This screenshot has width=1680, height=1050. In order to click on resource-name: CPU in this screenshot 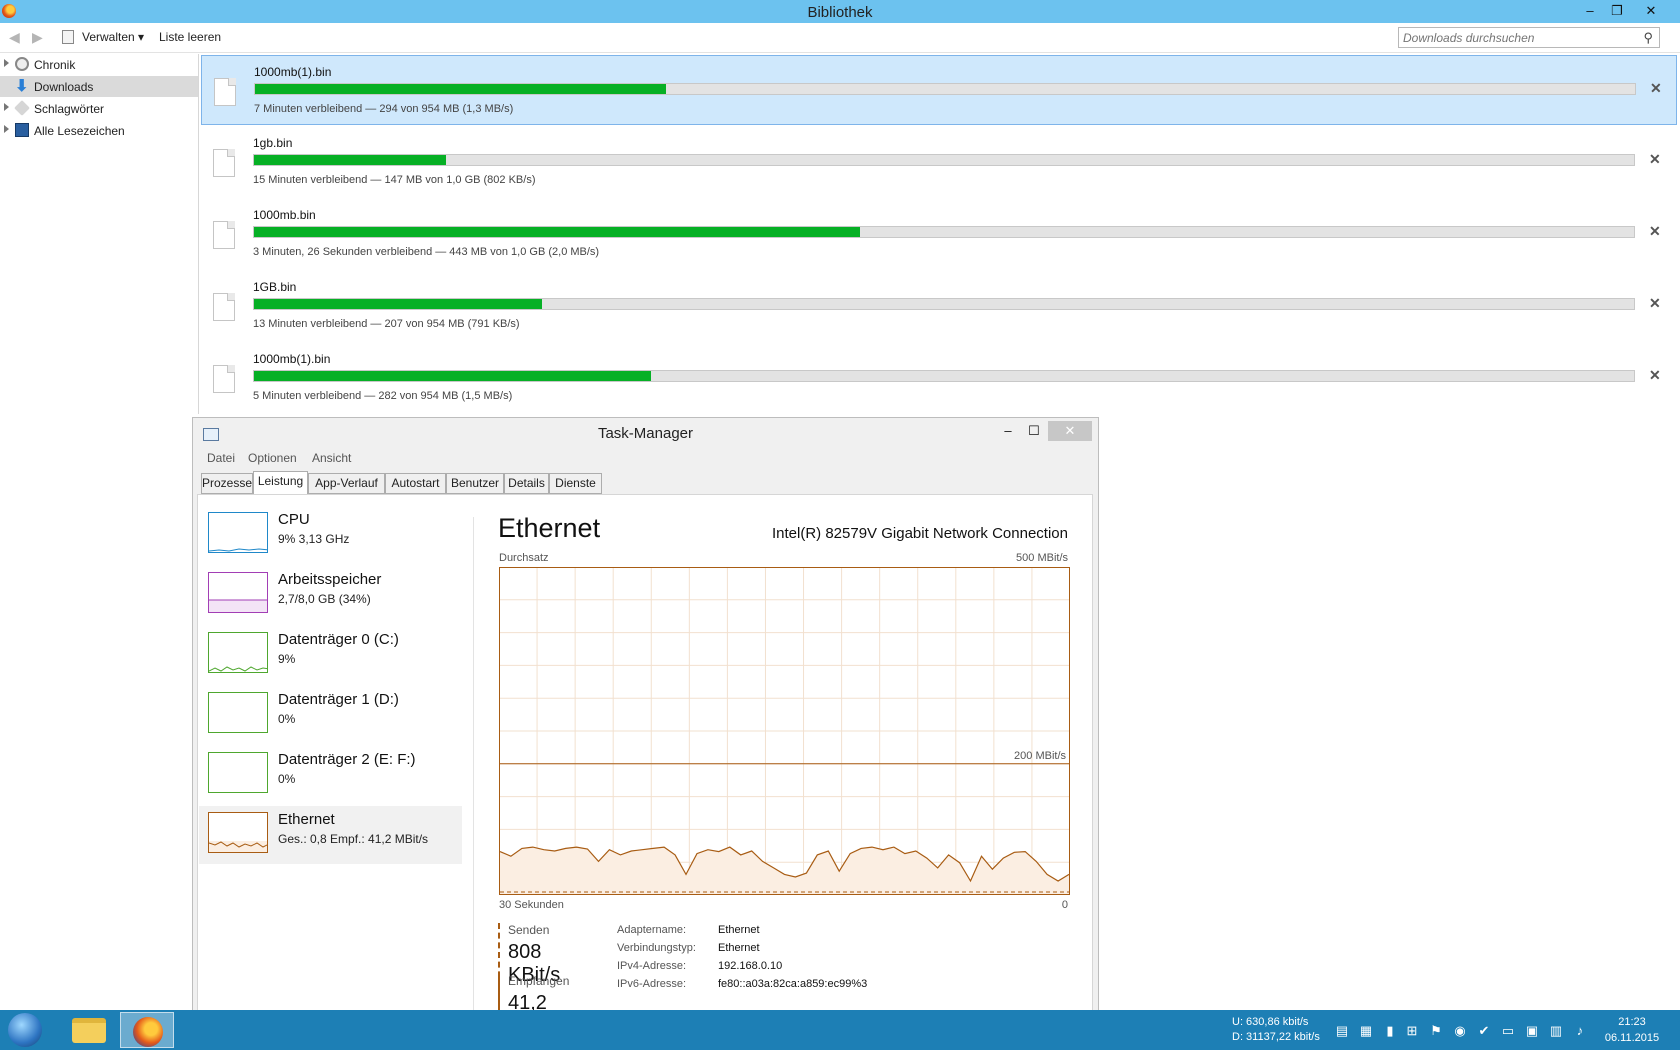, I will do `click(294, 519)`.